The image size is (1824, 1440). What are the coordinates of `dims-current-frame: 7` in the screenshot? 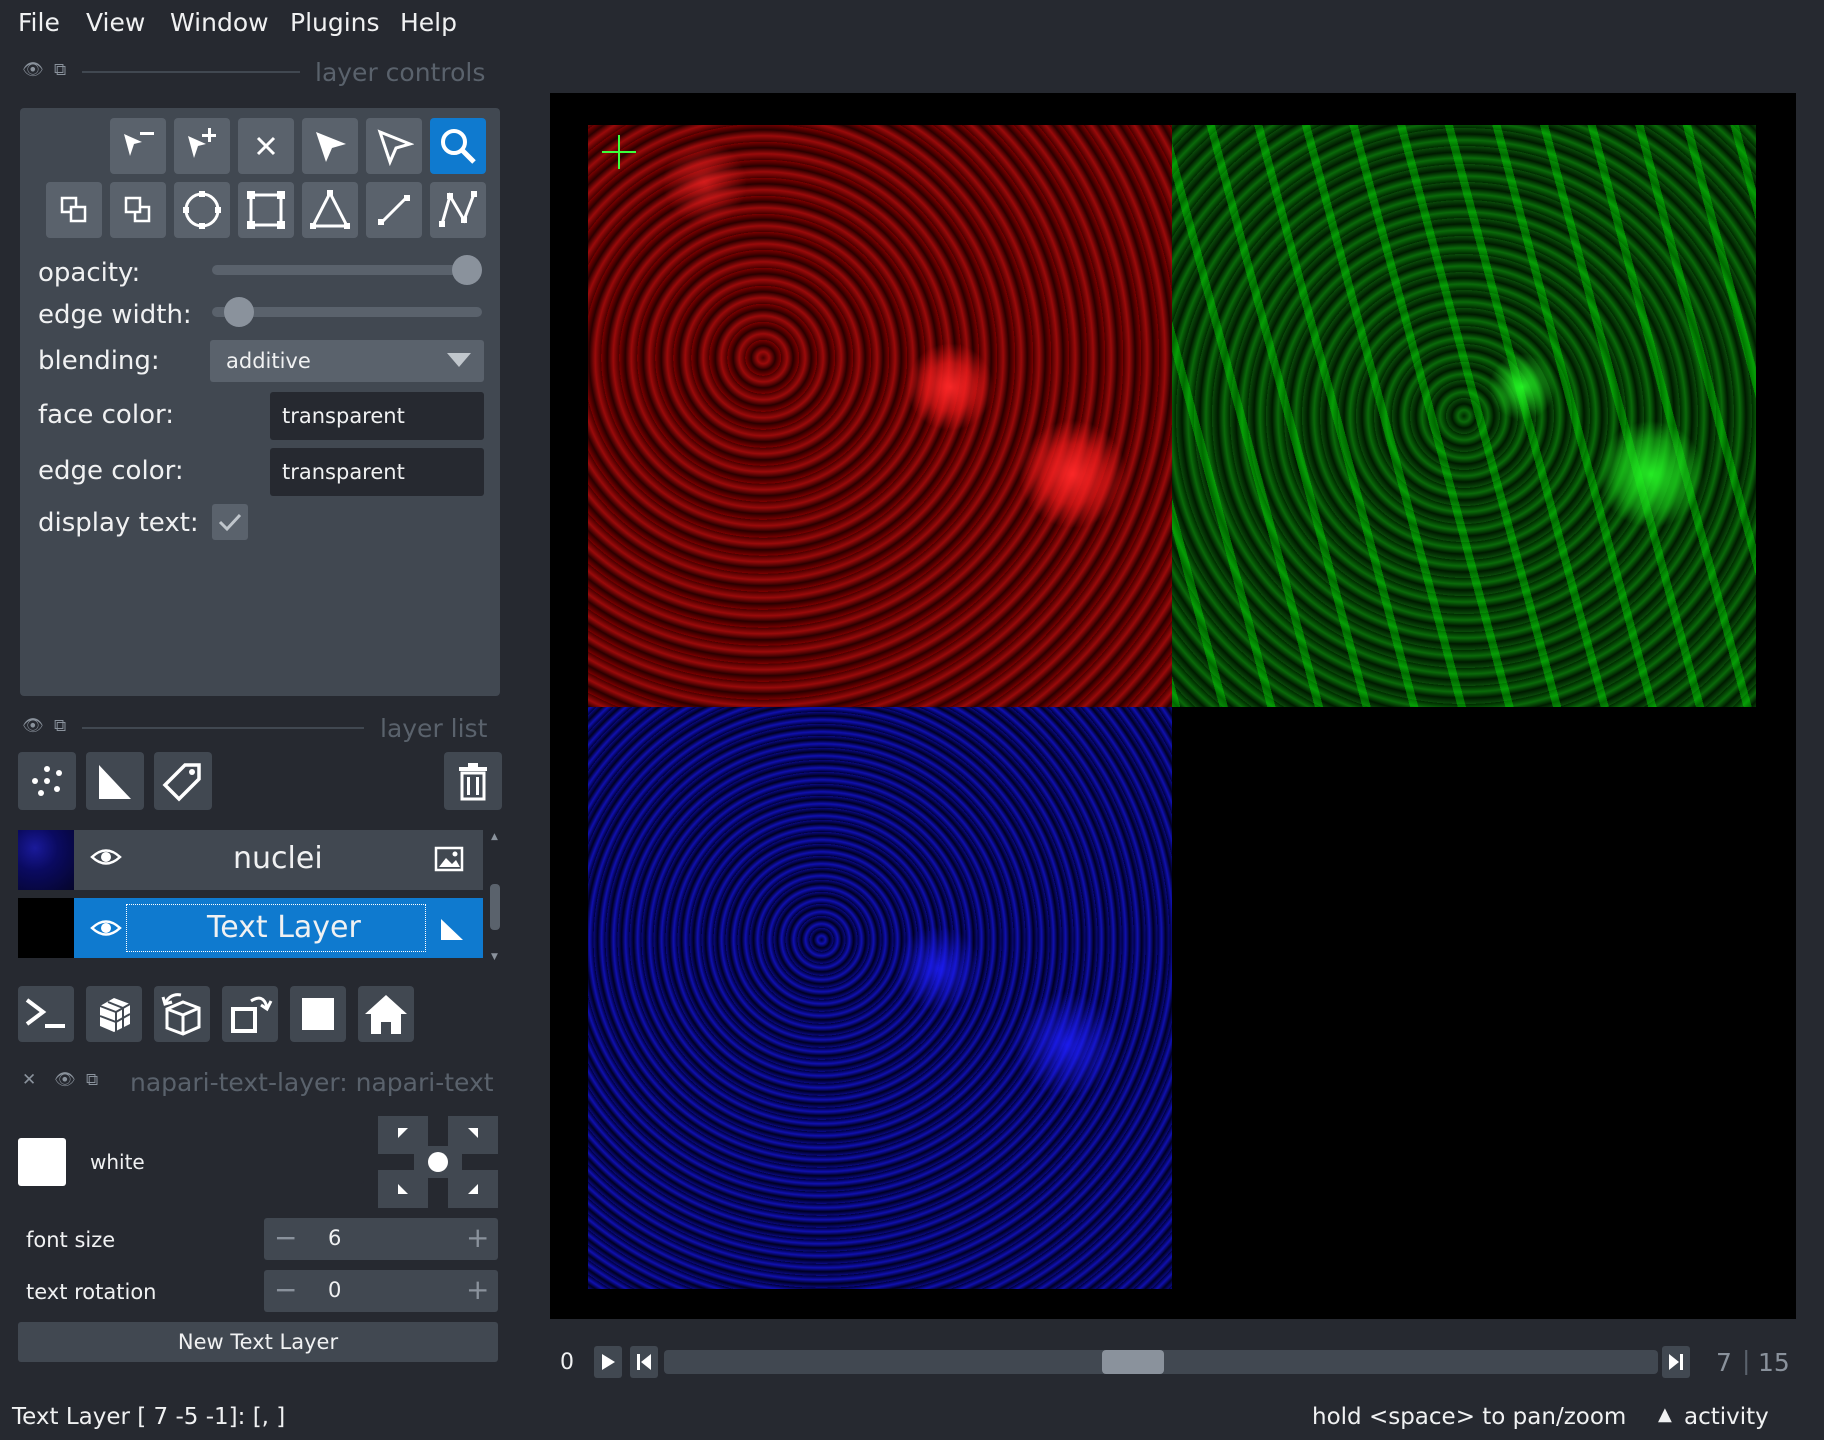 It's located at (1724, 1362).